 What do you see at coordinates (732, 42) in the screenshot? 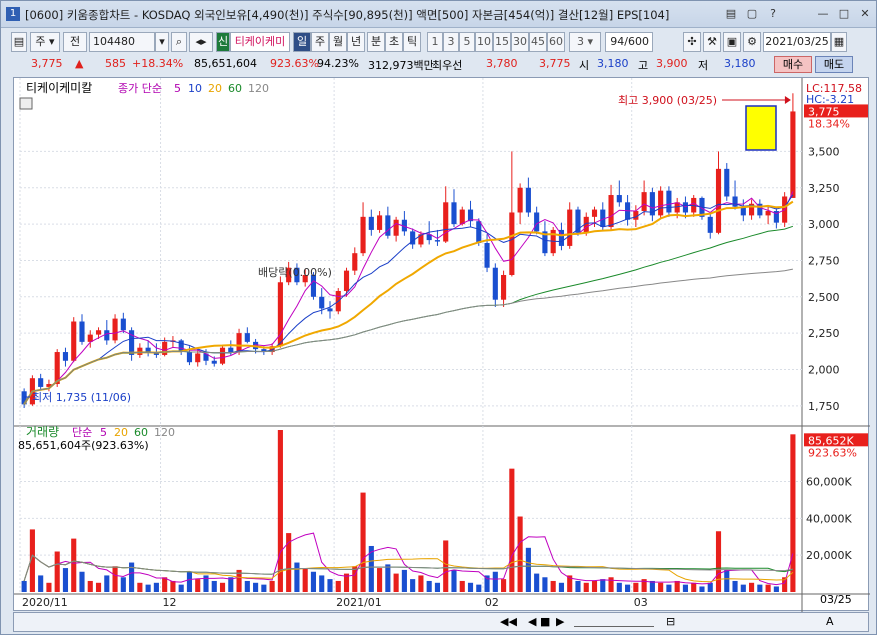
I see `save-icon: ▣` at bounding box center [732, 42].